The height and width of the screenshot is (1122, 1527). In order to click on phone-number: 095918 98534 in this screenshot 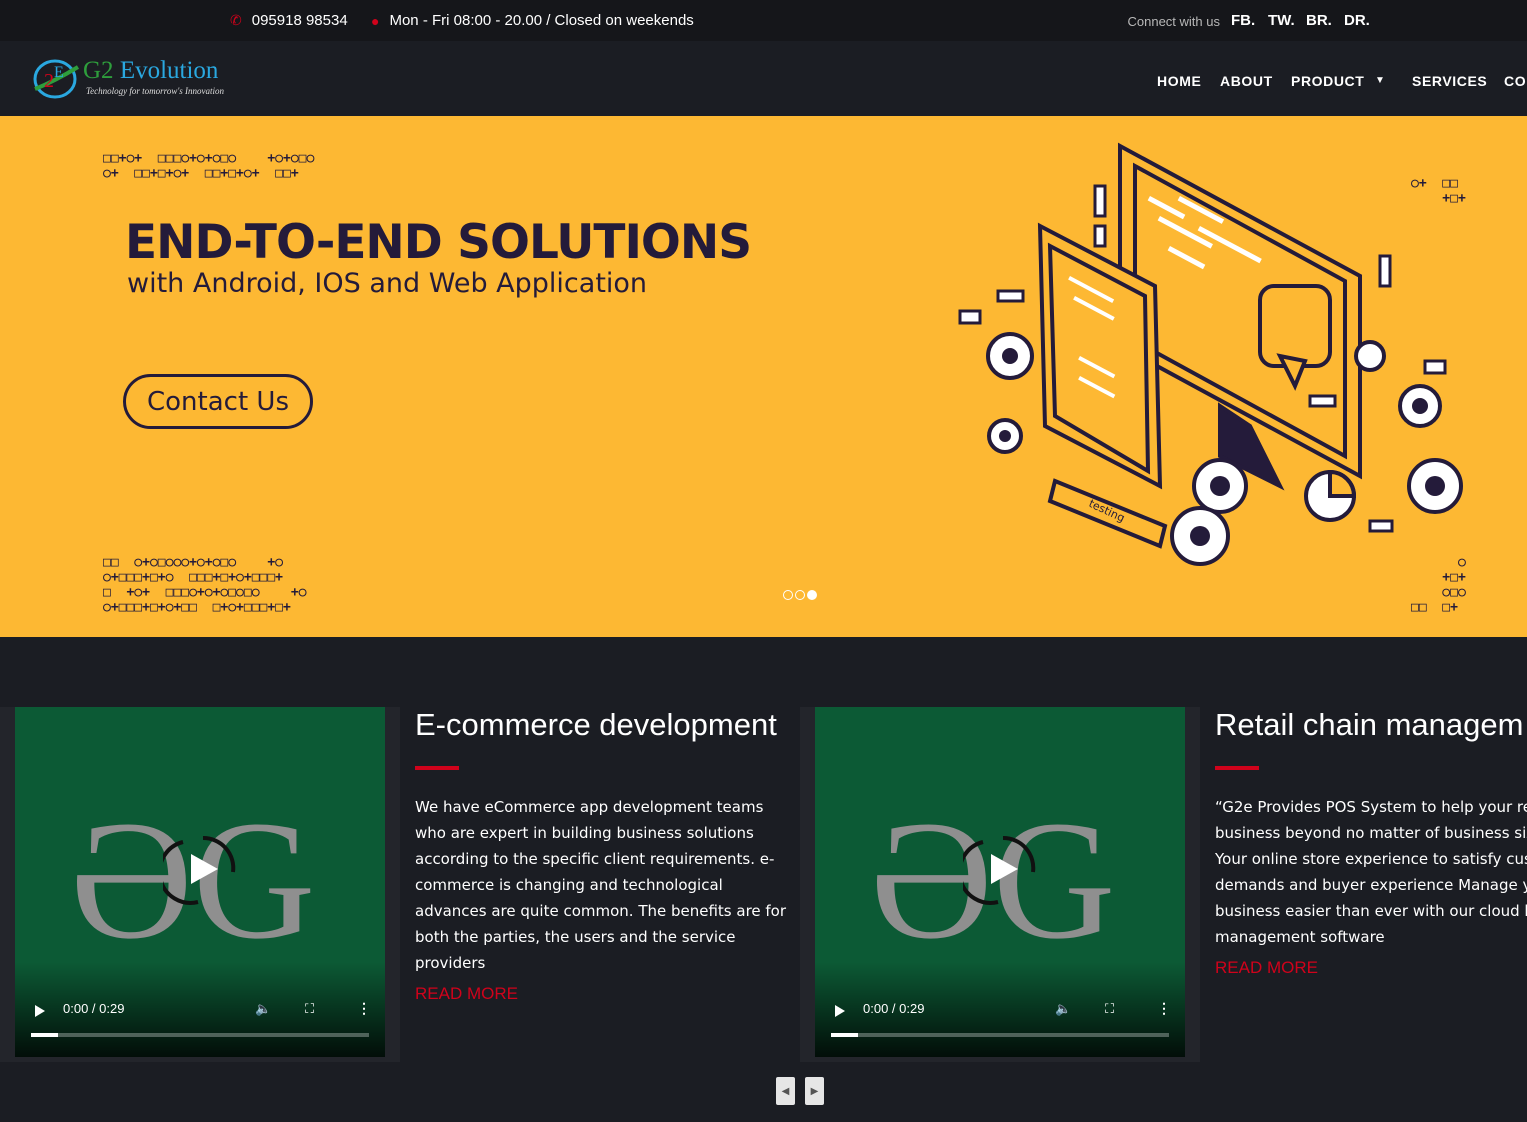, I will do `click(299, 20)`.